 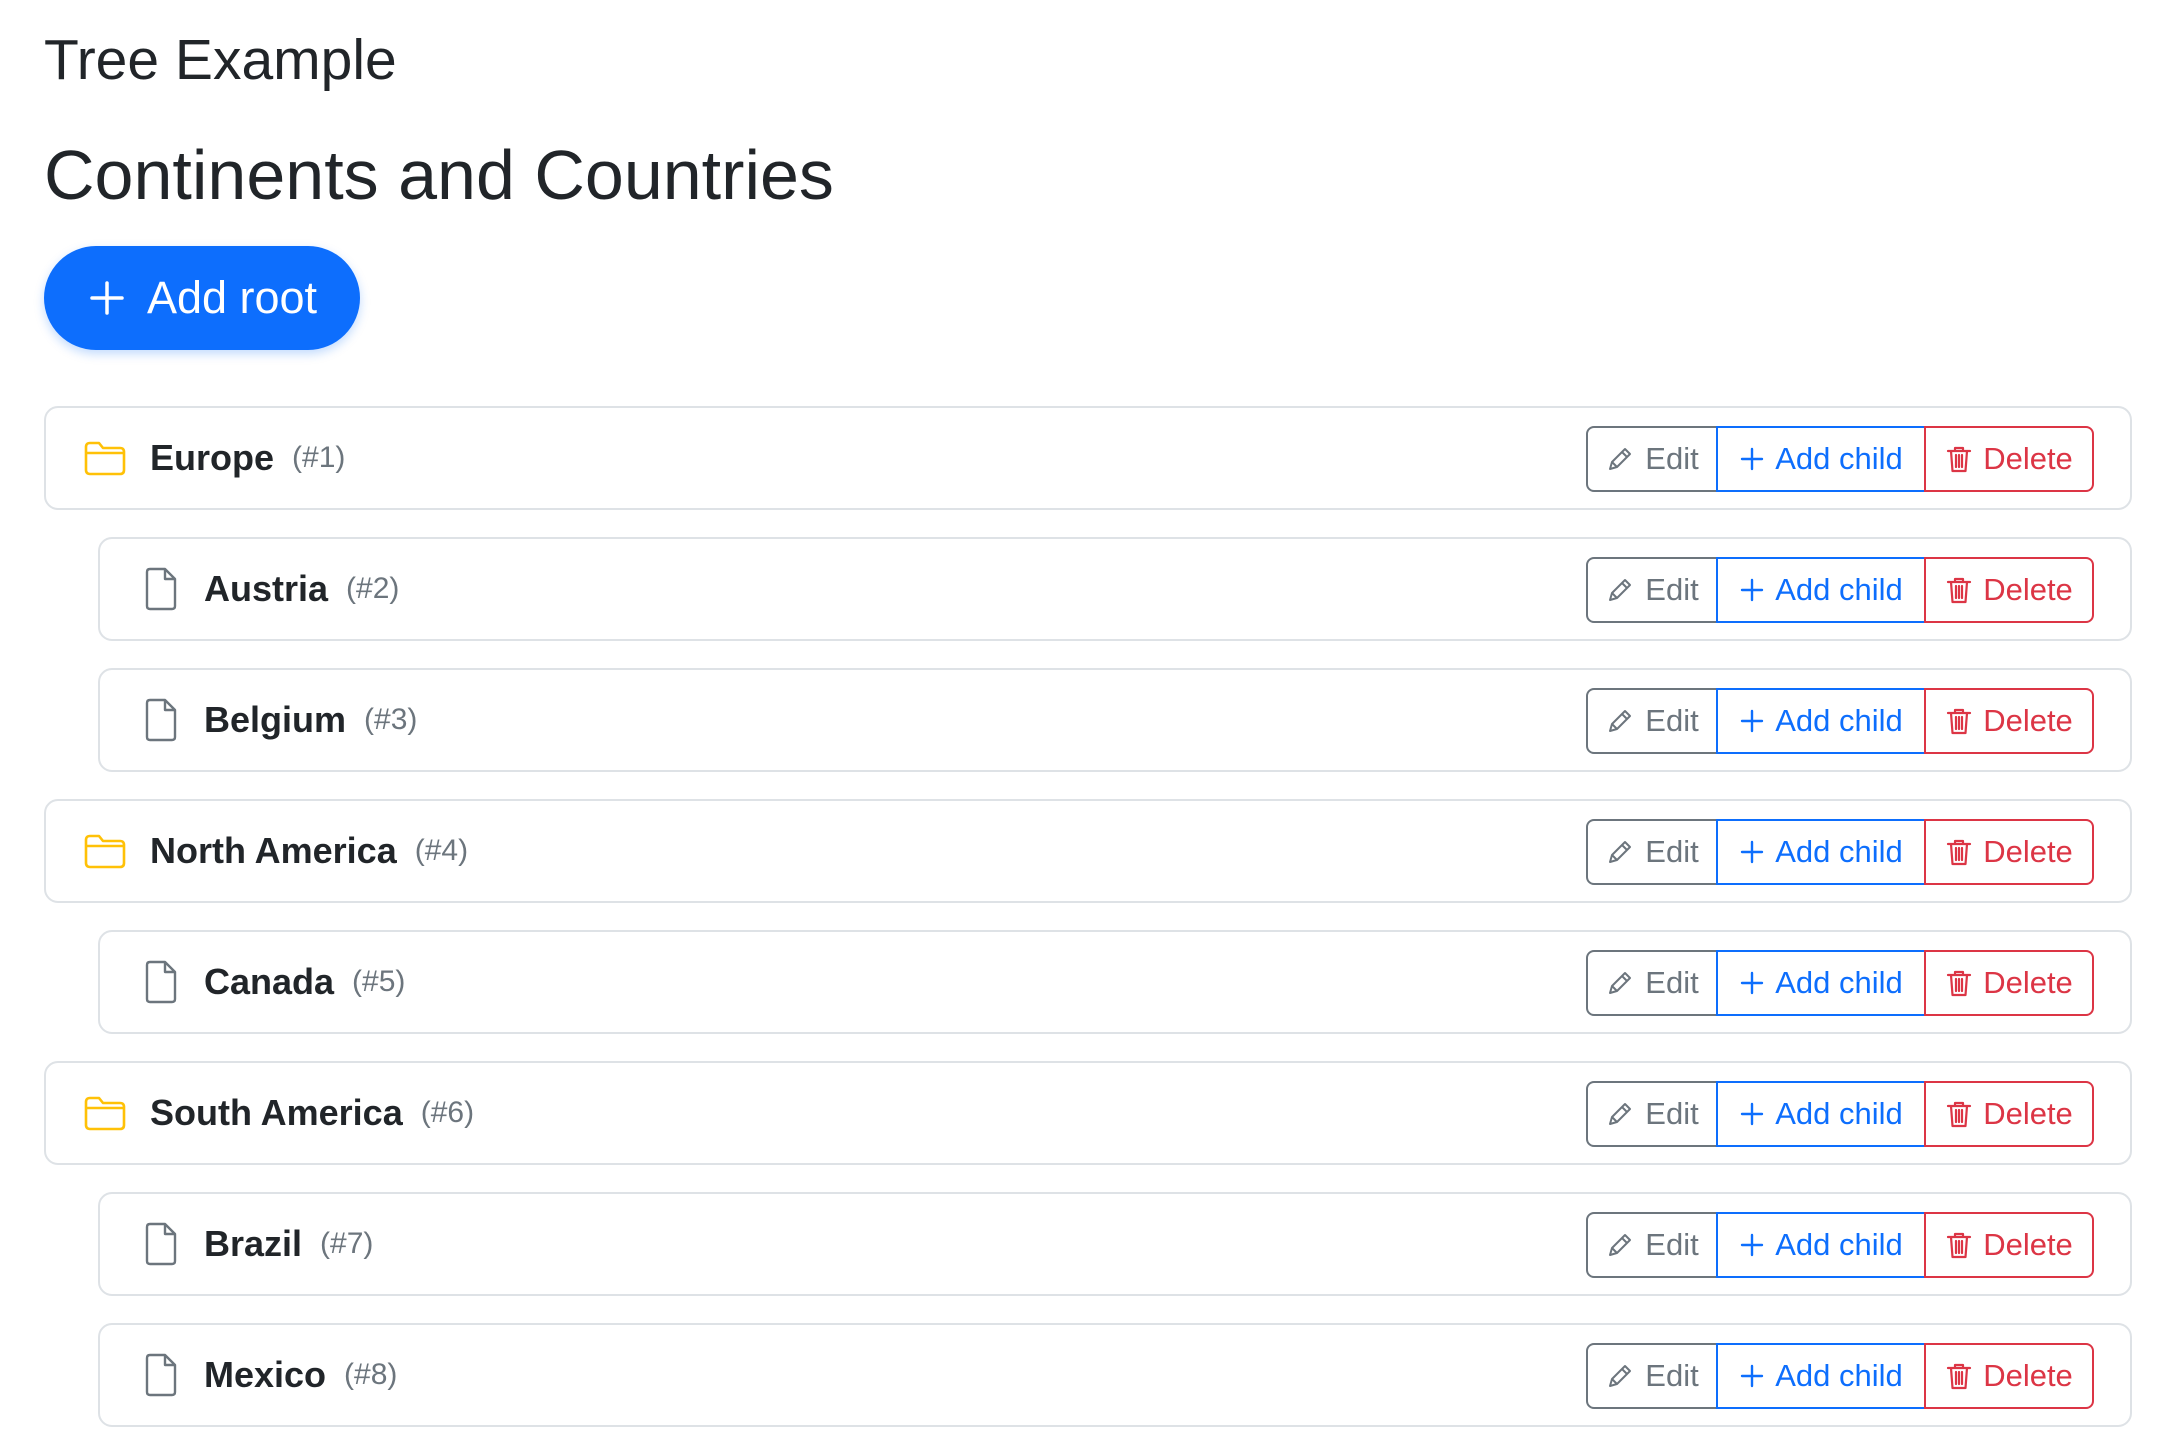 What do you see at coordinates (1115, 1375) in the screenshot?
I see `tree-node-mexico: Mexico (#8) Edit Add child Delete` at bounding box center [1115, 1375].